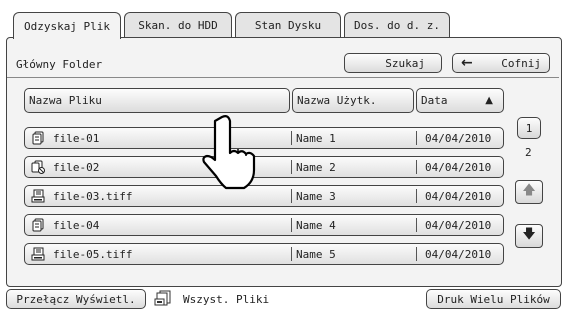  I want to click on search-button: Szukaj, so click(393, 63).